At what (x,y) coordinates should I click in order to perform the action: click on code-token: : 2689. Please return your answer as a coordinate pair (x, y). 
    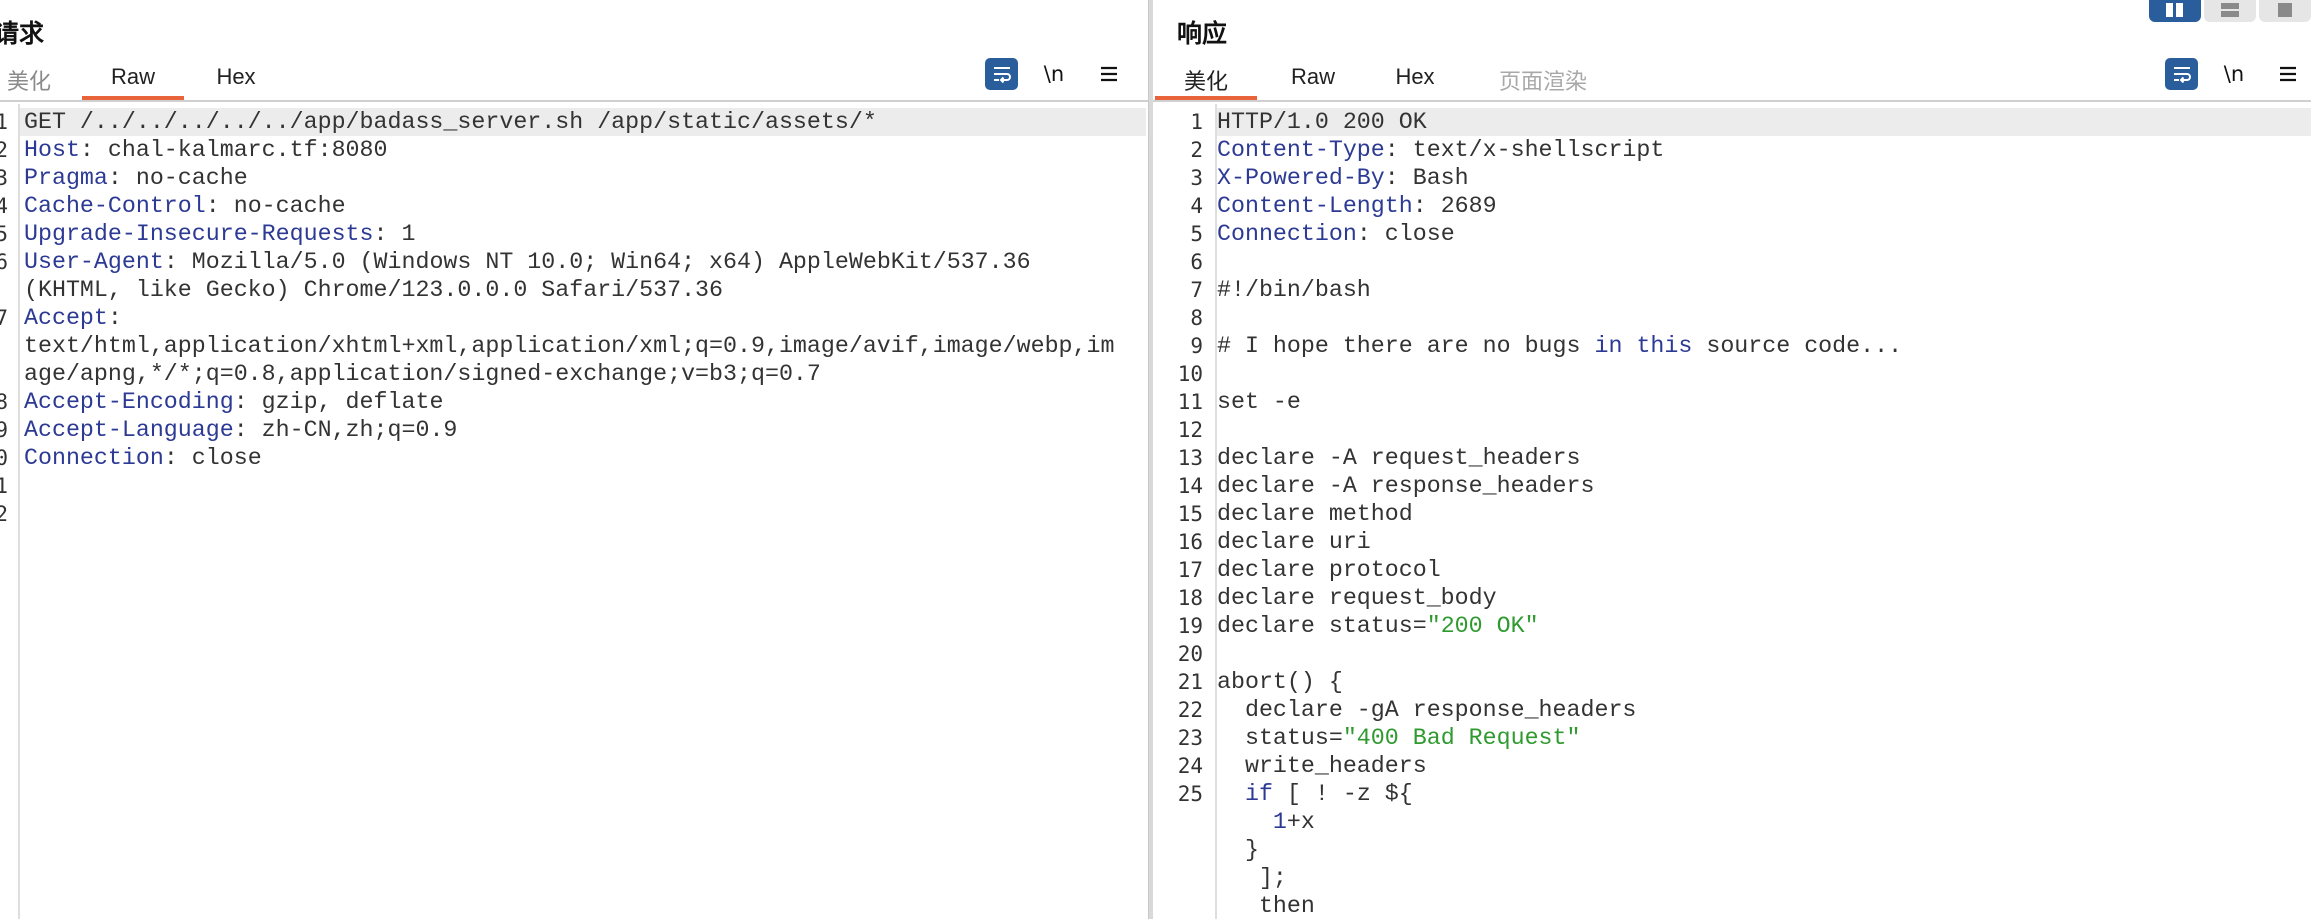
    Looking at the image, I should click on (1454, 206).